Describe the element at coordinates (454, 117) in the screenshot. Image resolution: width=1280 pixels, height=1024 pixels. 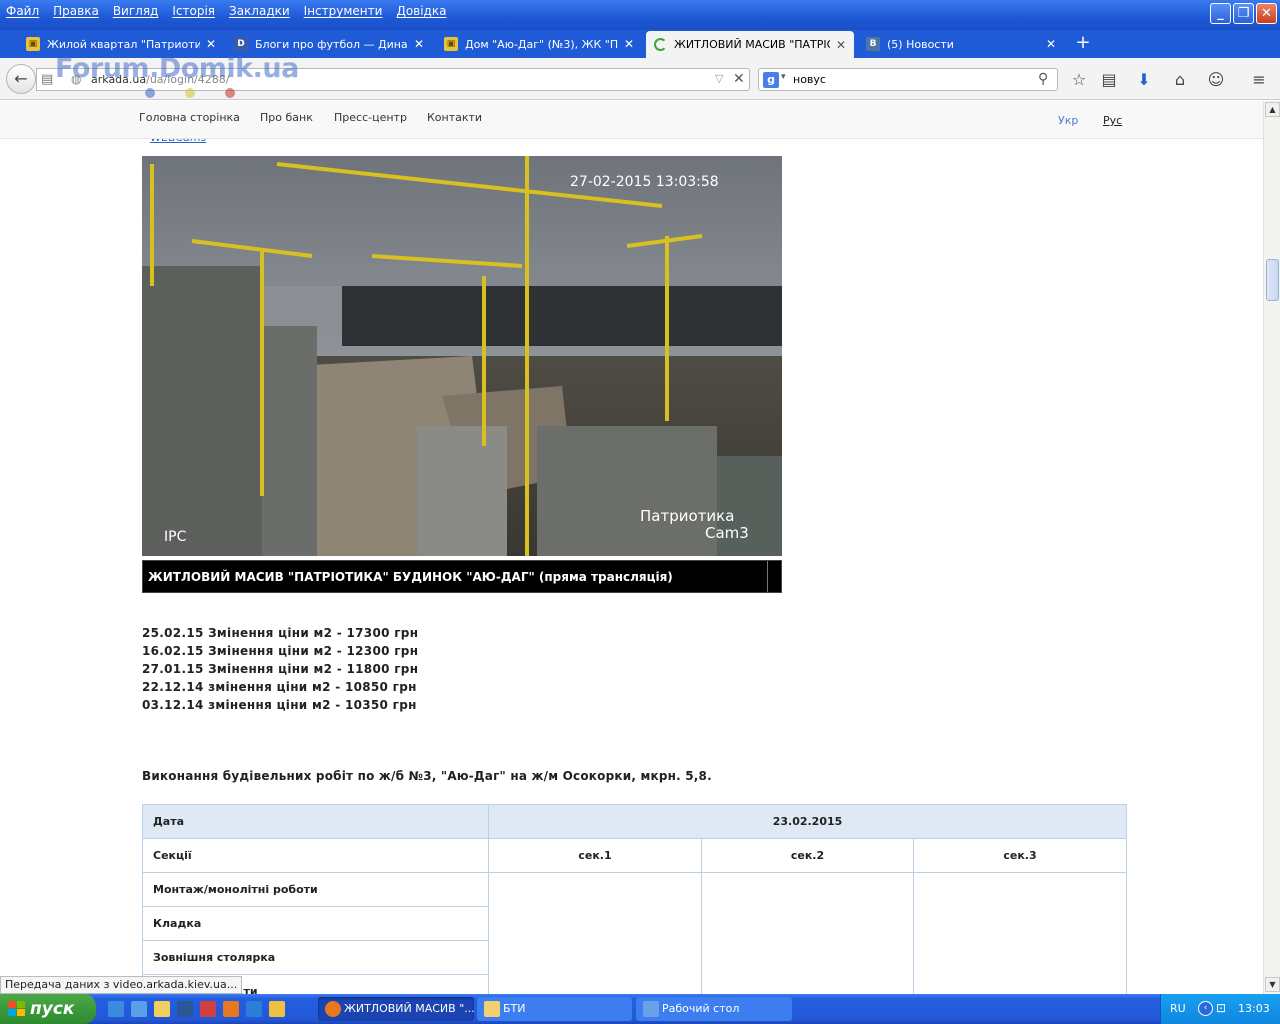
I see `nav-contacts: Контакти` at that location.